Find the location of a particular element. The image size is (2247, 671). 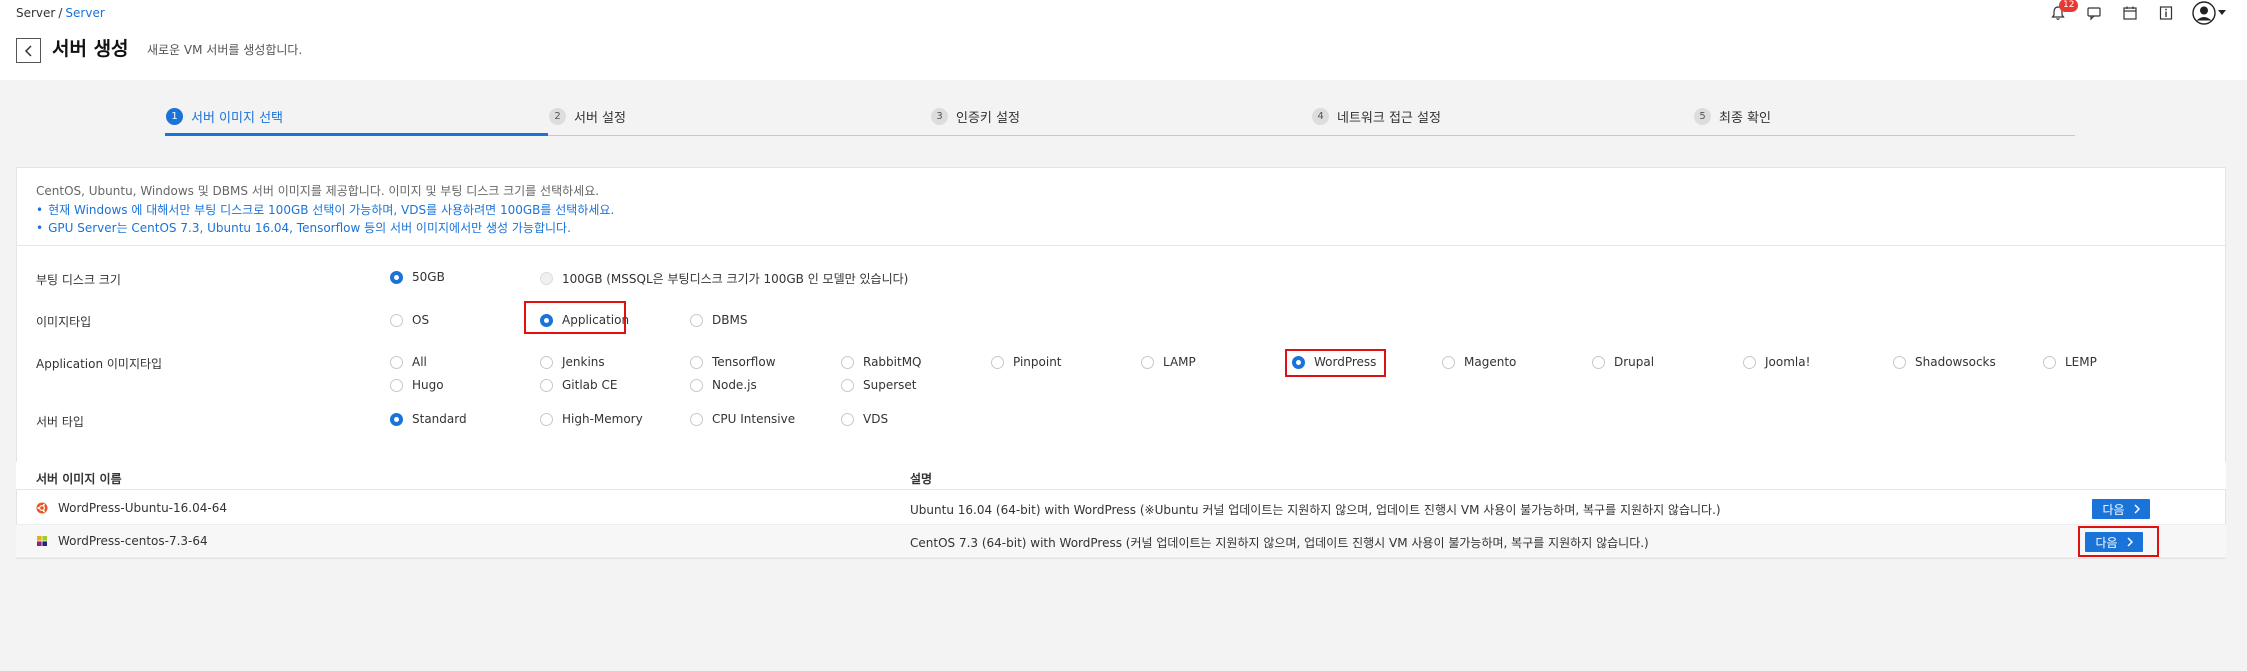

radio-label: DBMS is located at coordinates (730, 320).